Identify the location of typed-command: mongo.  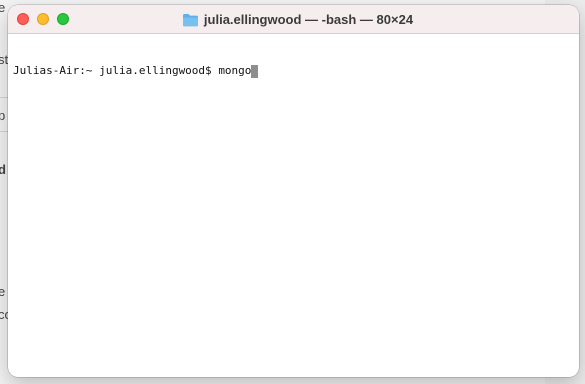
(235, 70).